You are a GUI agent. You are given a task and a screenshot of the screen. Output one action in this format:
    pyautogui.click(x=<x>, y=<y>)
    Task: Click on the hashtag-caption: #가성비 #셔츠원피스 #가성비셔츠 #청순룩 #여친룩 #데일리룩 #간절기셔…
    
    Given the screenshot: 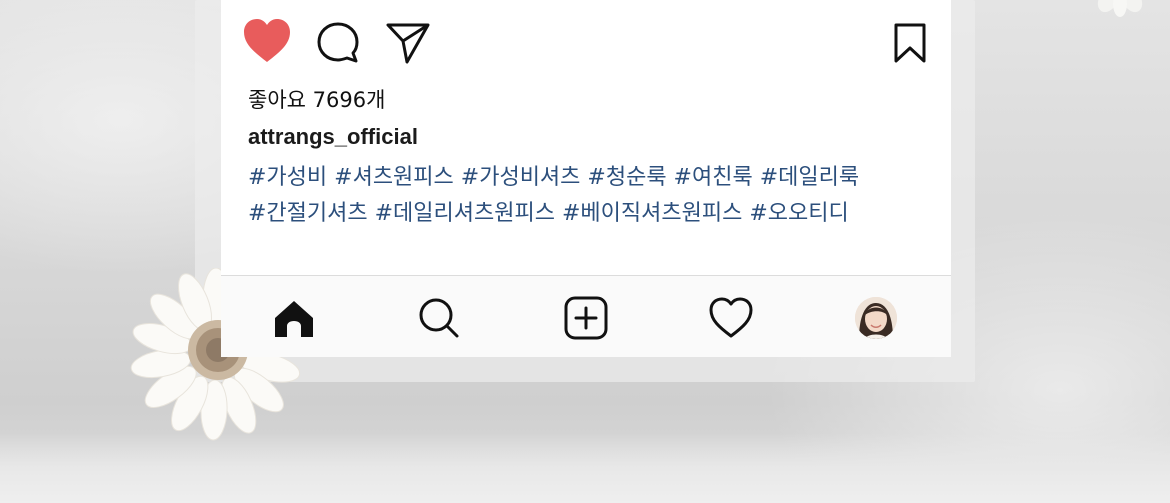 What is the action you would take?
    pyautogui.click(x=593, y=196)
    